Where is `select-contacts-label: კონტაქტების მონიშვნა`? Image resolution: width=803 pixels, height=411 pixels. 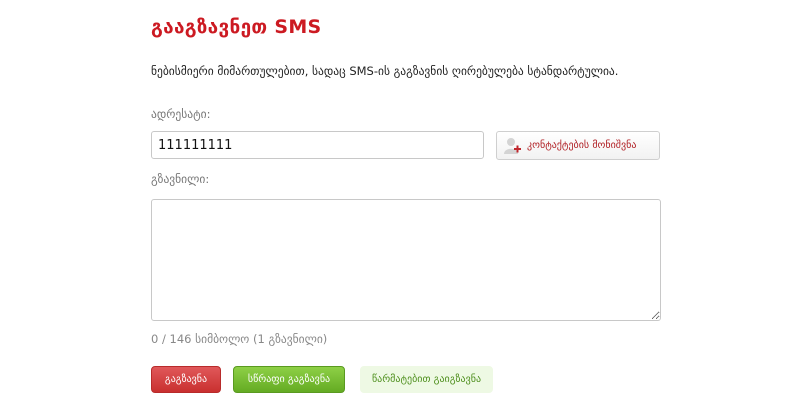
select-contacts-label: კონტაქტების მონიშვნა is located at coordinates (582, 145).